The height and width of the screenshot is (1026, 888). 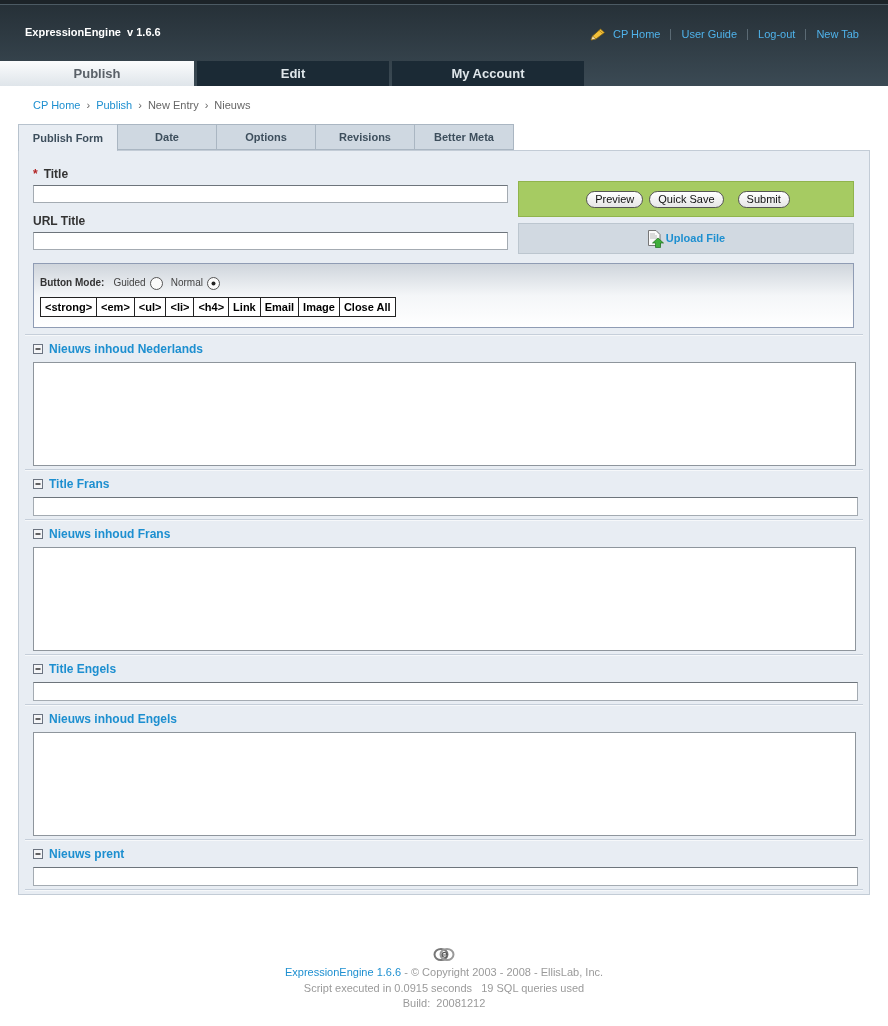 I want to click on header-link: User Guide, so click(x=709, y=34).